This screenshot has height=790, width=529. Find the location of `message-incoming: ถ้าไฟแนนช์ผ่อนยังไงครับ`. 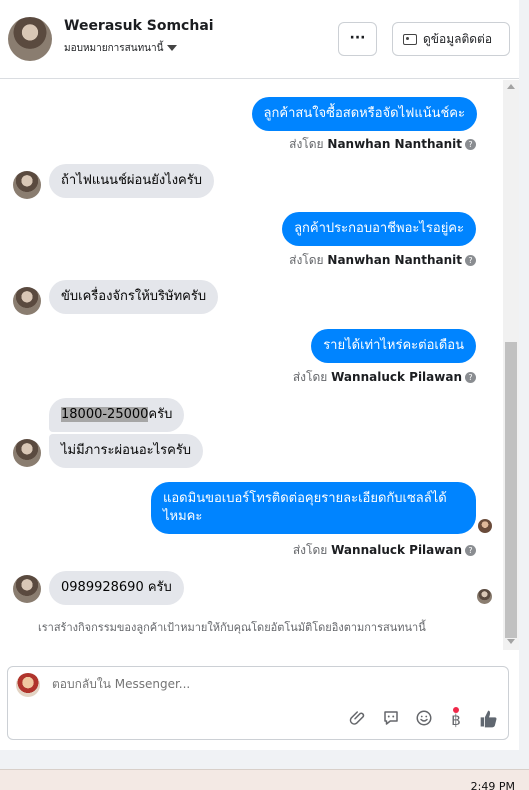

message-incoming: ถ้าไฟแนนช์ผ่อนยังไงครับ is located at coordinates (131, 181).